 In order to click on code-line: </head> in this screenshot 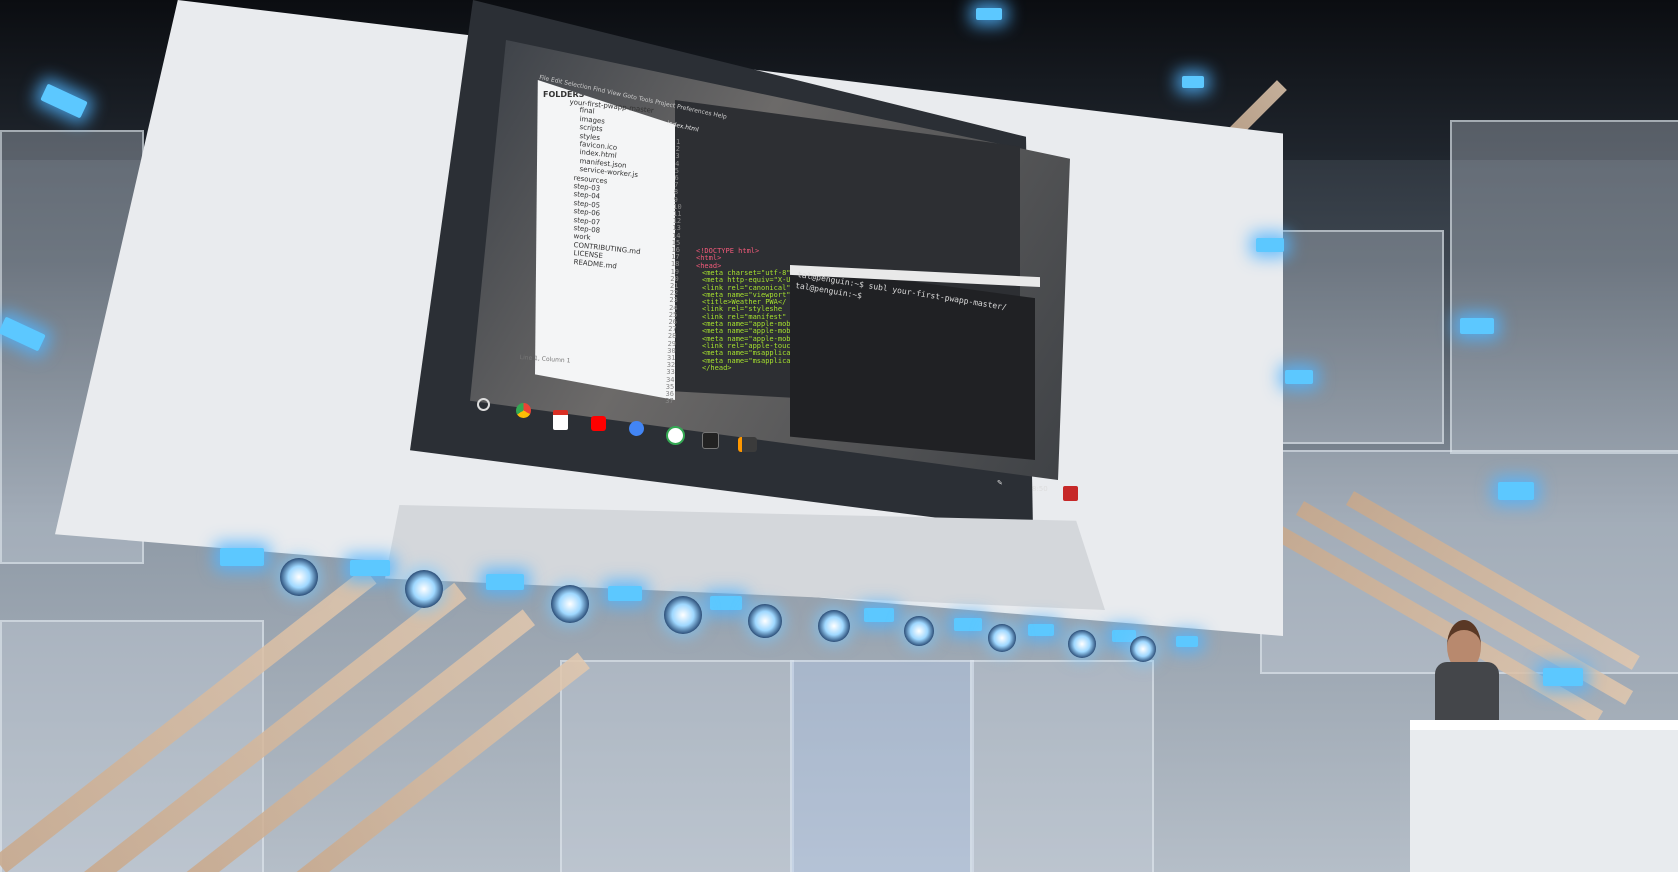, I will do `click(717, 368)`.